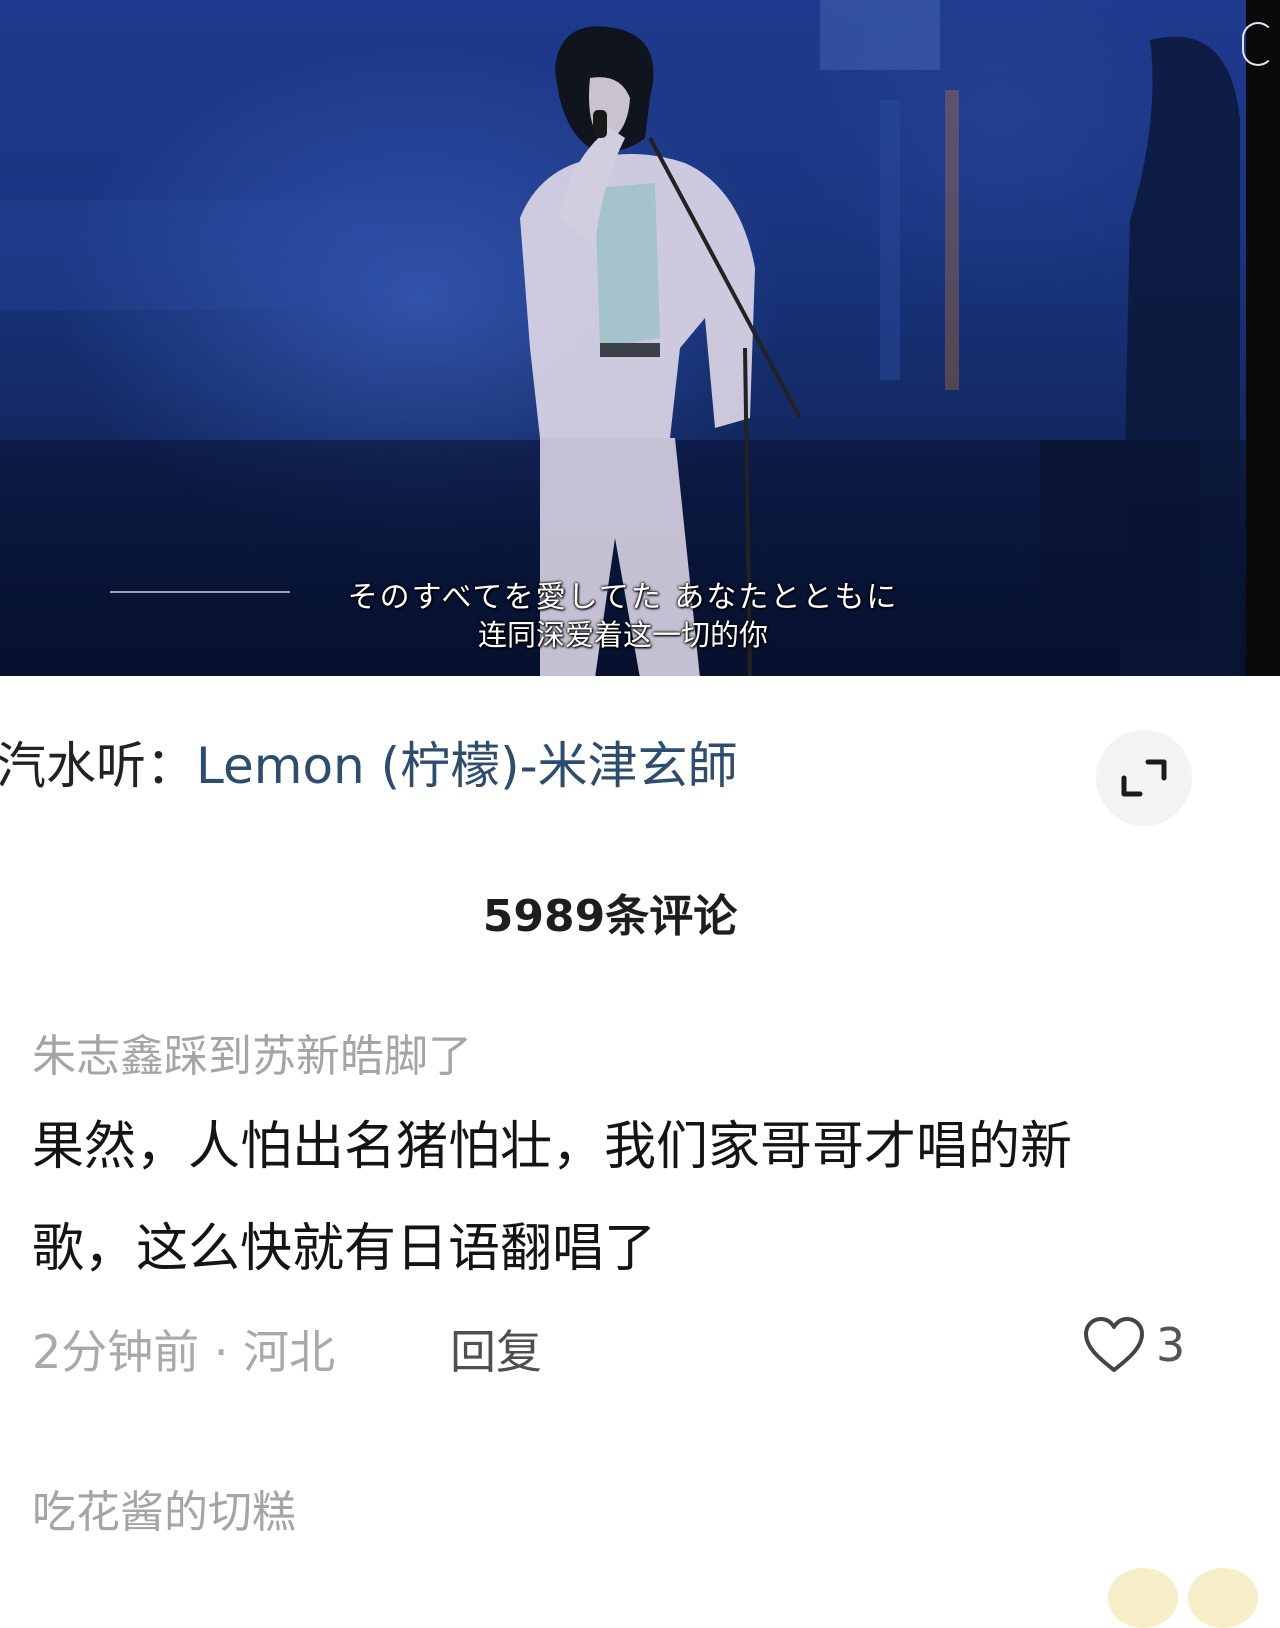 This screenshot has width=1280, height=1628. What do you see at coordinates (622, 635) in the screenshot?
I see `subtitle-chinese: 连同深爱着这一切的你` at bounding box center [622, 635].